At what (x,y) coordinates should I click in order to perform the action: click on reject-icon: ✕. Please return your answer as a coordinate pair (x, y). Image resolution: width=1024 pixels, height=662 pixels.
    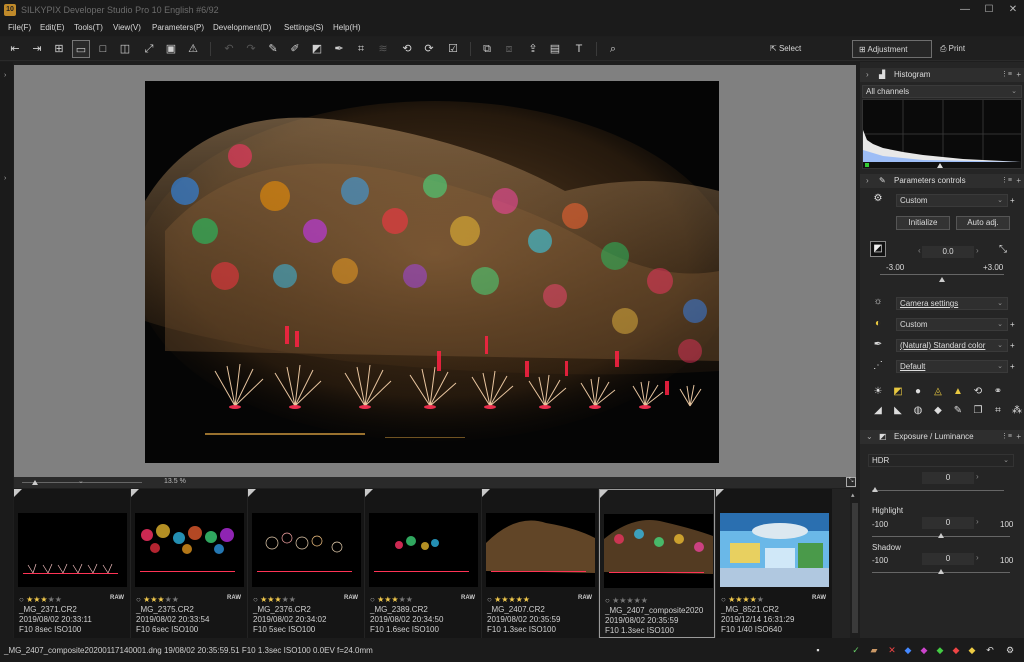
    Looking at the image, I should click on (892, 650).